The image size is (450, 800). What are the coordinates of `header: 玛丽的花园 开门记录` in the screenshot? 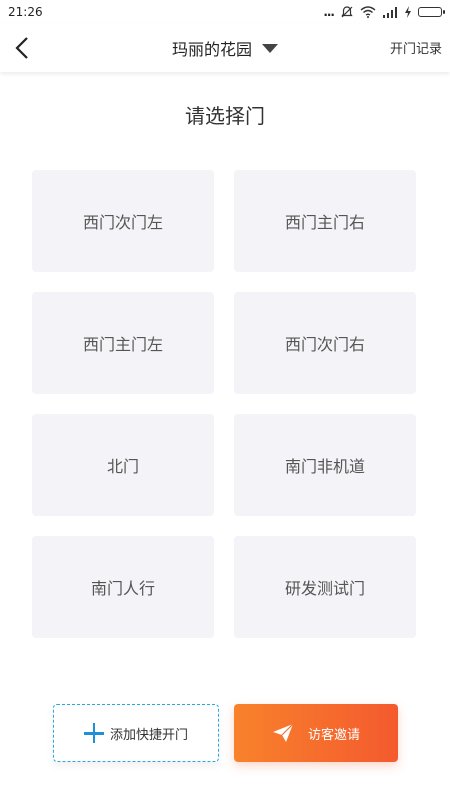 It's located at (225, 48).